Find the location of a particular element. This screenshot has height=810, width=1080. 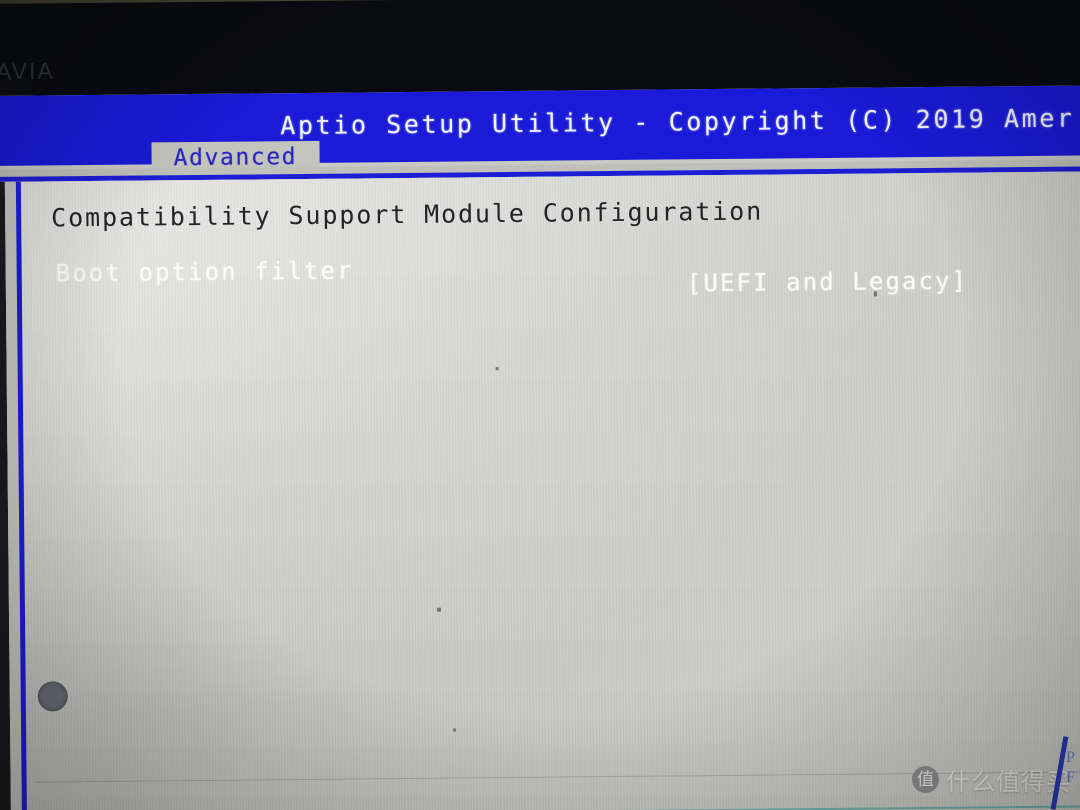

monitor-brand-label: AVIA is located at coordinates (27, 71).